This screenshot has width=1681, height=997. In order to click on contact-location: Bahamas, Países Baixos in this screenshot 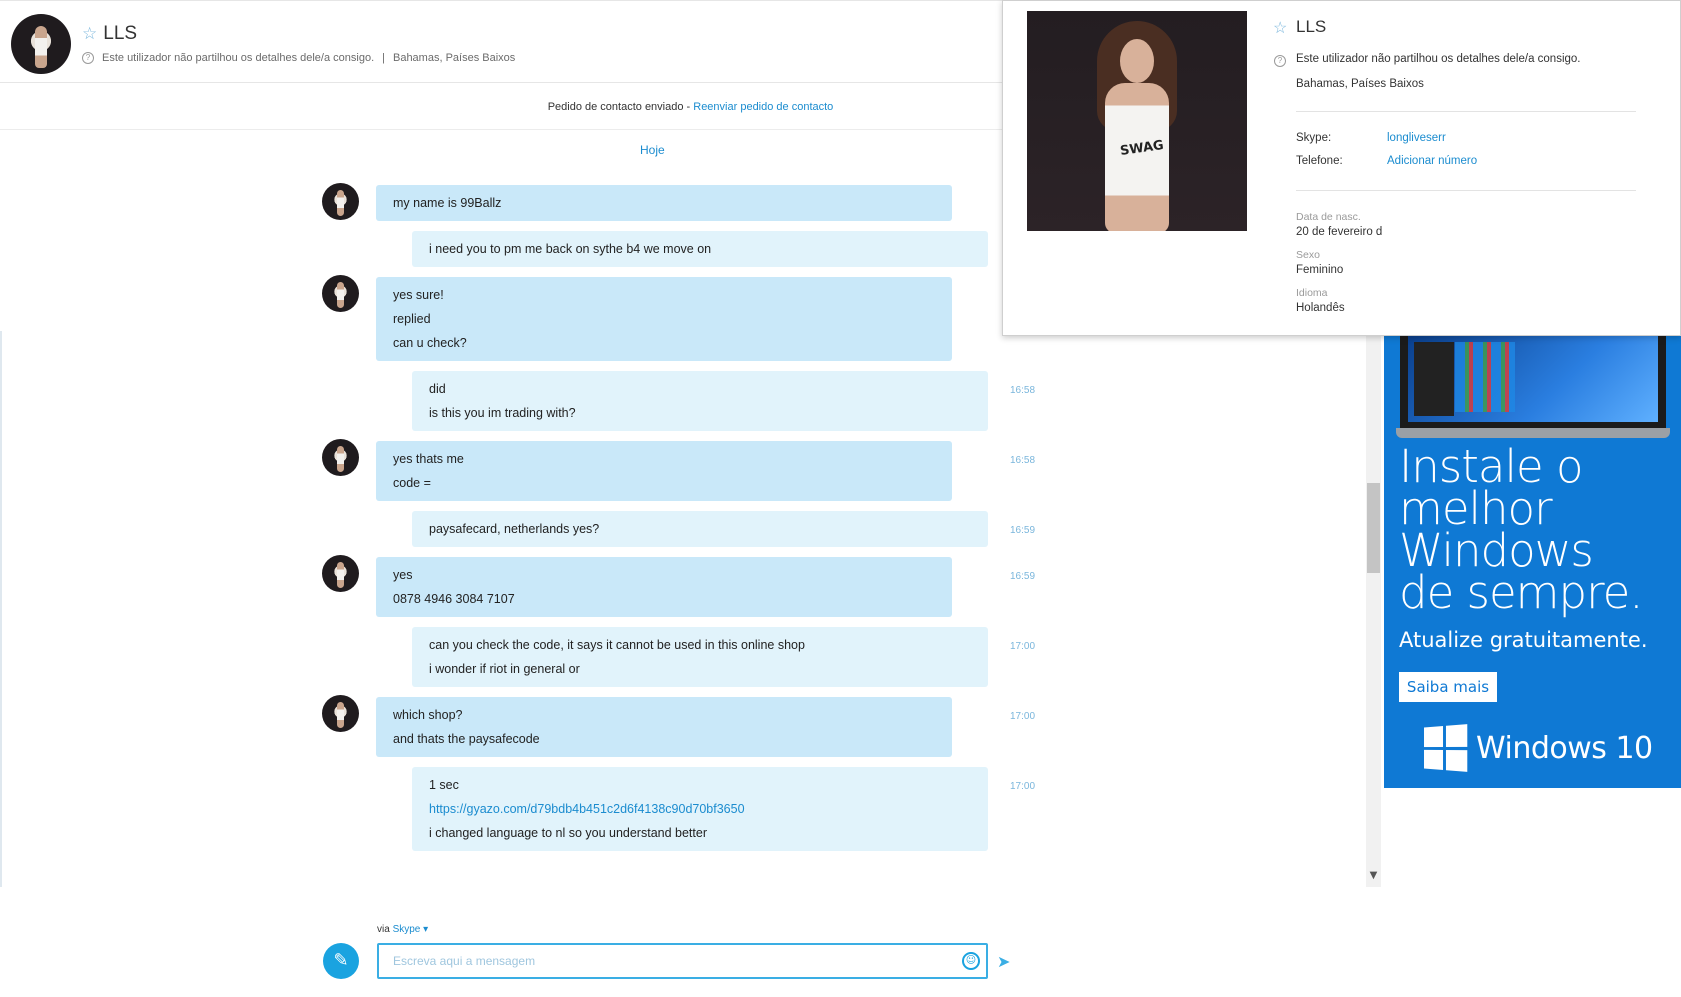, I will do `click(454, 58)`.